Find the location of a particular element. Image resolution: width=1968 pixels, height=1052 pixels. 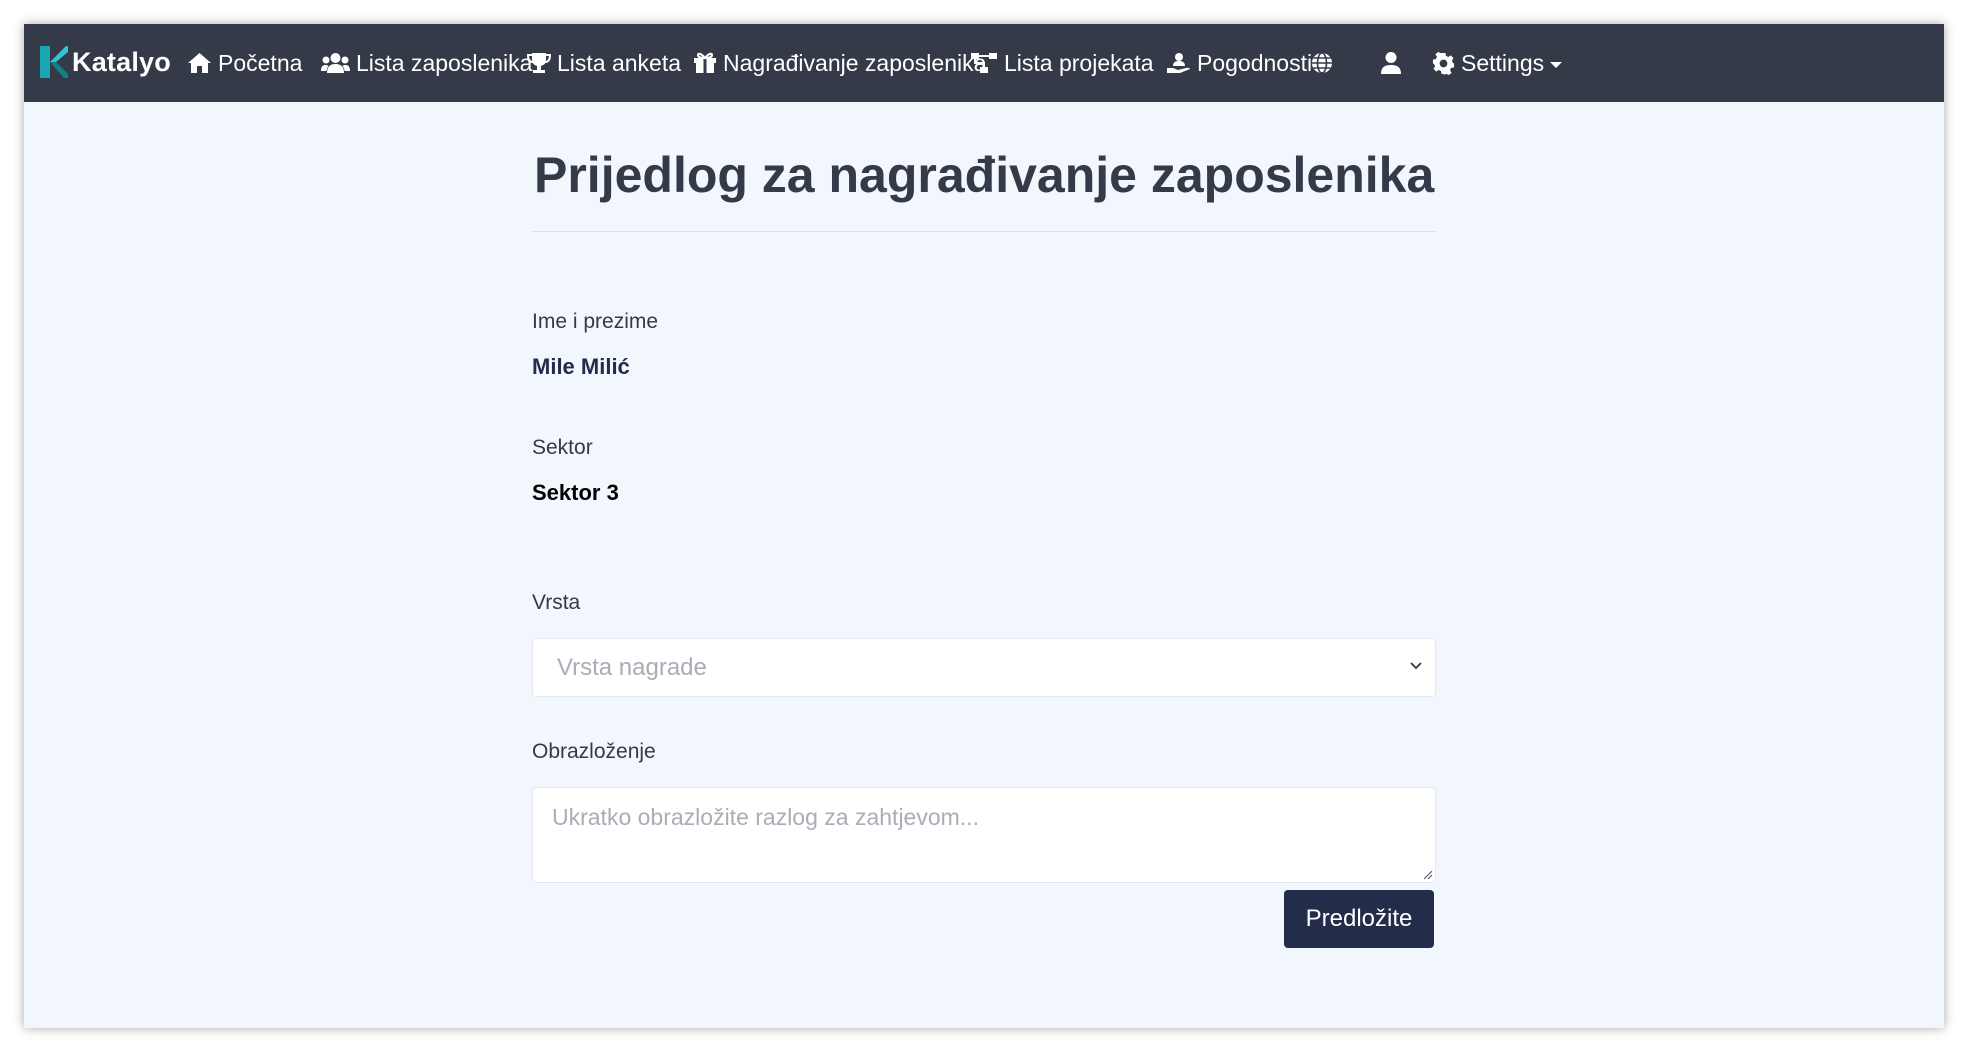

nav-item-benefits: Pogodnosti is located at coordinates (1239, 63).